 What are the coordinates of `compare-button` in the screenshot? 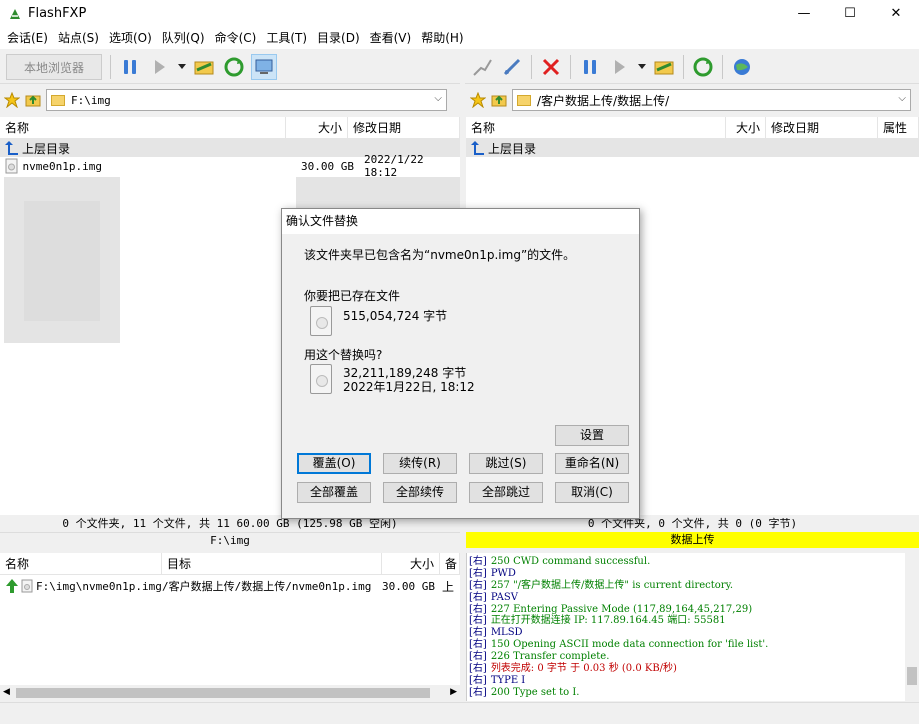 It's located at (204, 67).